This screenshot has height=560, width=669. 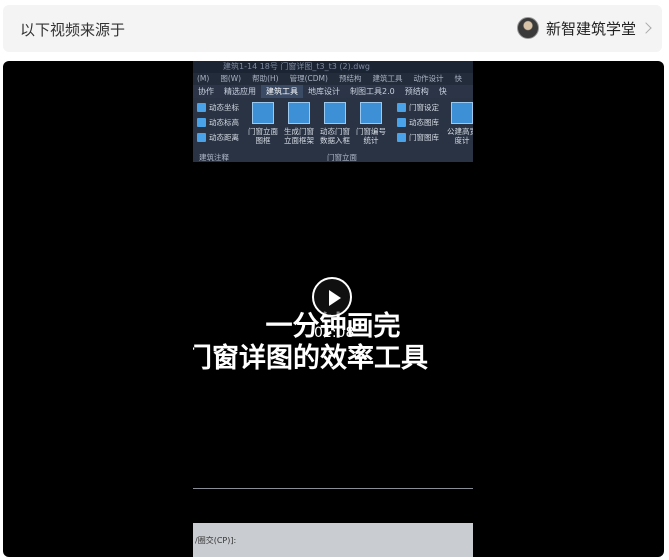 I want to click on play-button, so click(x=332, y=297).